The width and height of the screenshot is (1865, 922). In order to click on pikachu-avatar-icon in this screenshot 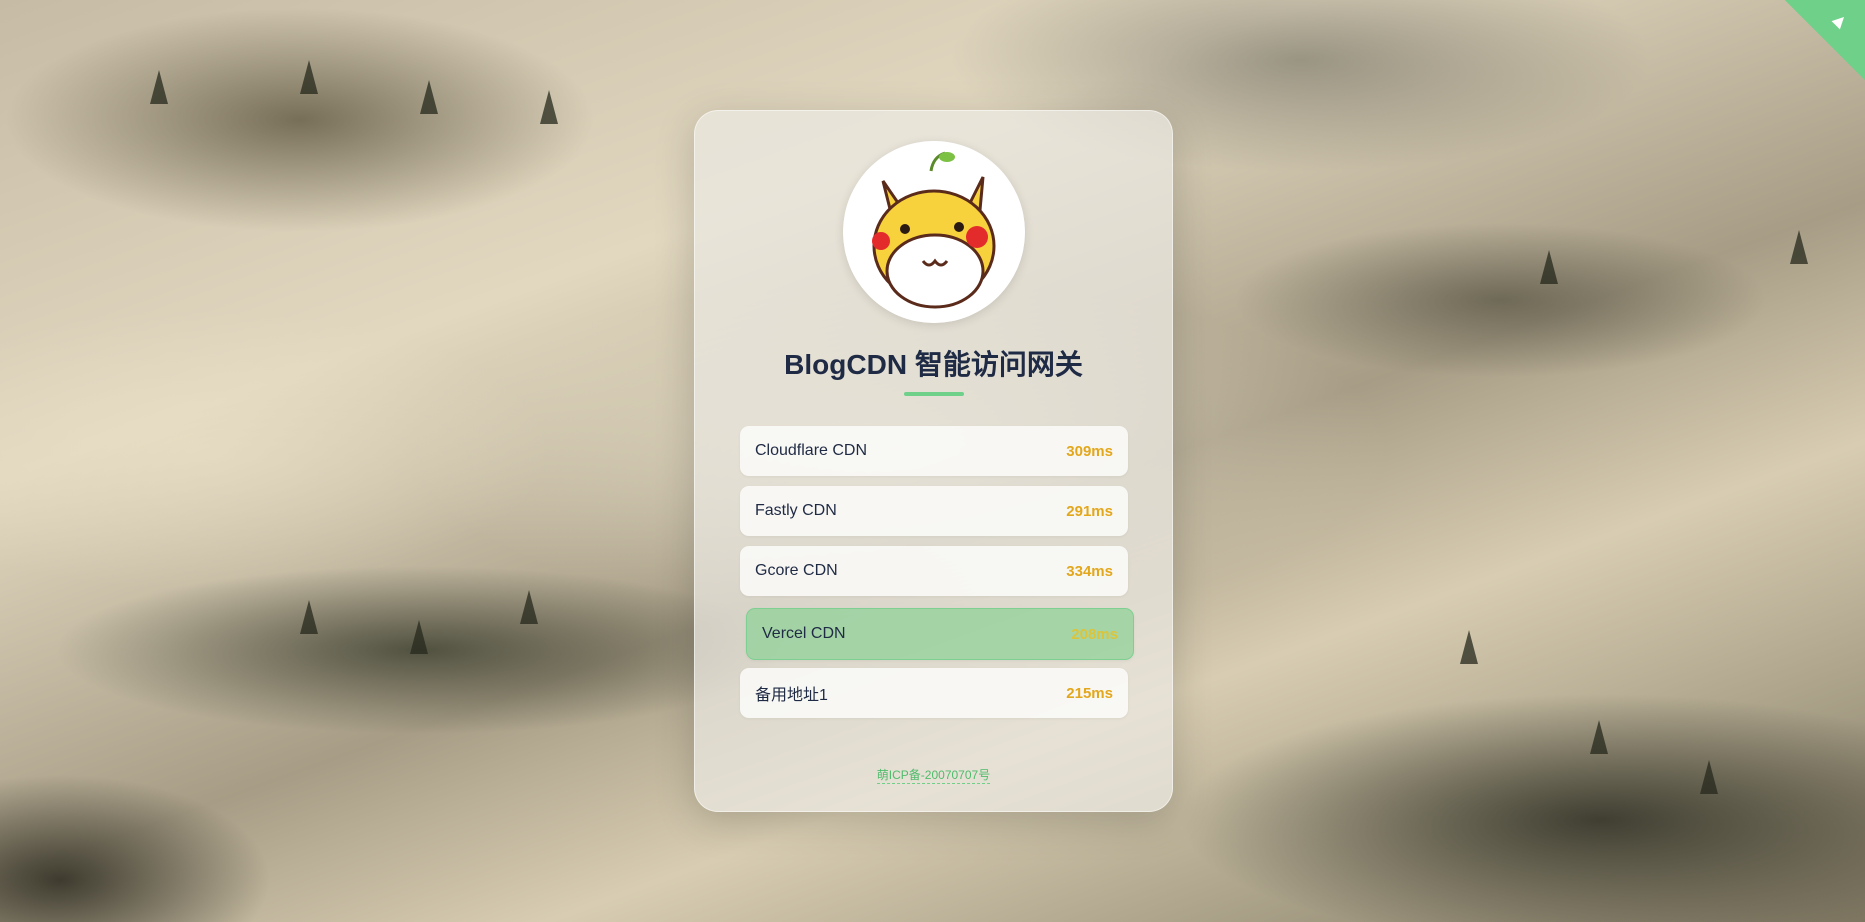, I will do `click(934, 232)`.